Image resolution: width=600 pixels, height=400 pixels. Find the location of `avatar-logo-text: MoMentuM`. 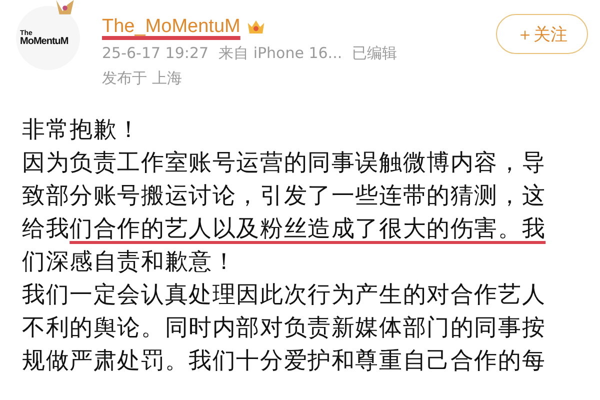

avatar-logo-text: MoMentuM is located at coordinates (45, 41).